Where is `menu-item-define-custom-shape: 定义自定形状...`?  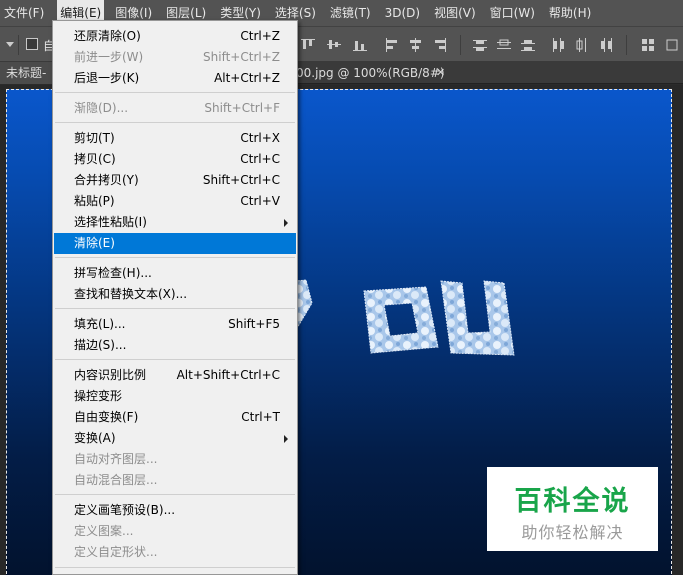 menu-item-define-custom-shape: 定义自定形状... is located at coordinates (175, 552).